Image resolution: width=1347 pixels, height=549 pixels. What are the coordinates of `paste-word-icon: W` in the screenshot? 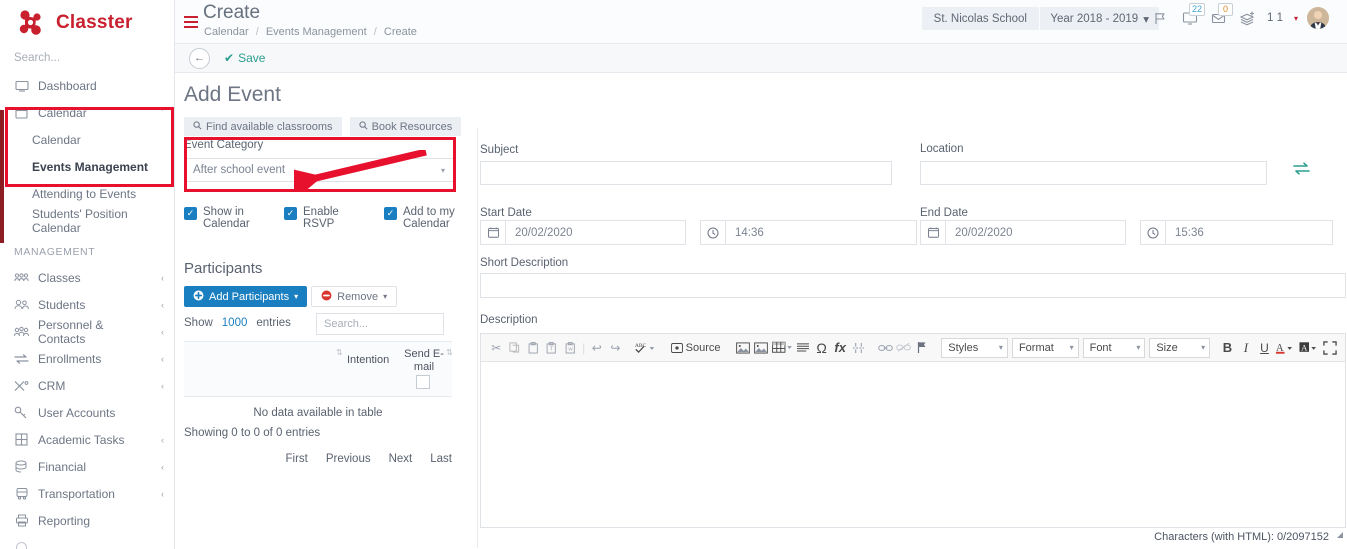 It's located at (570, 348).